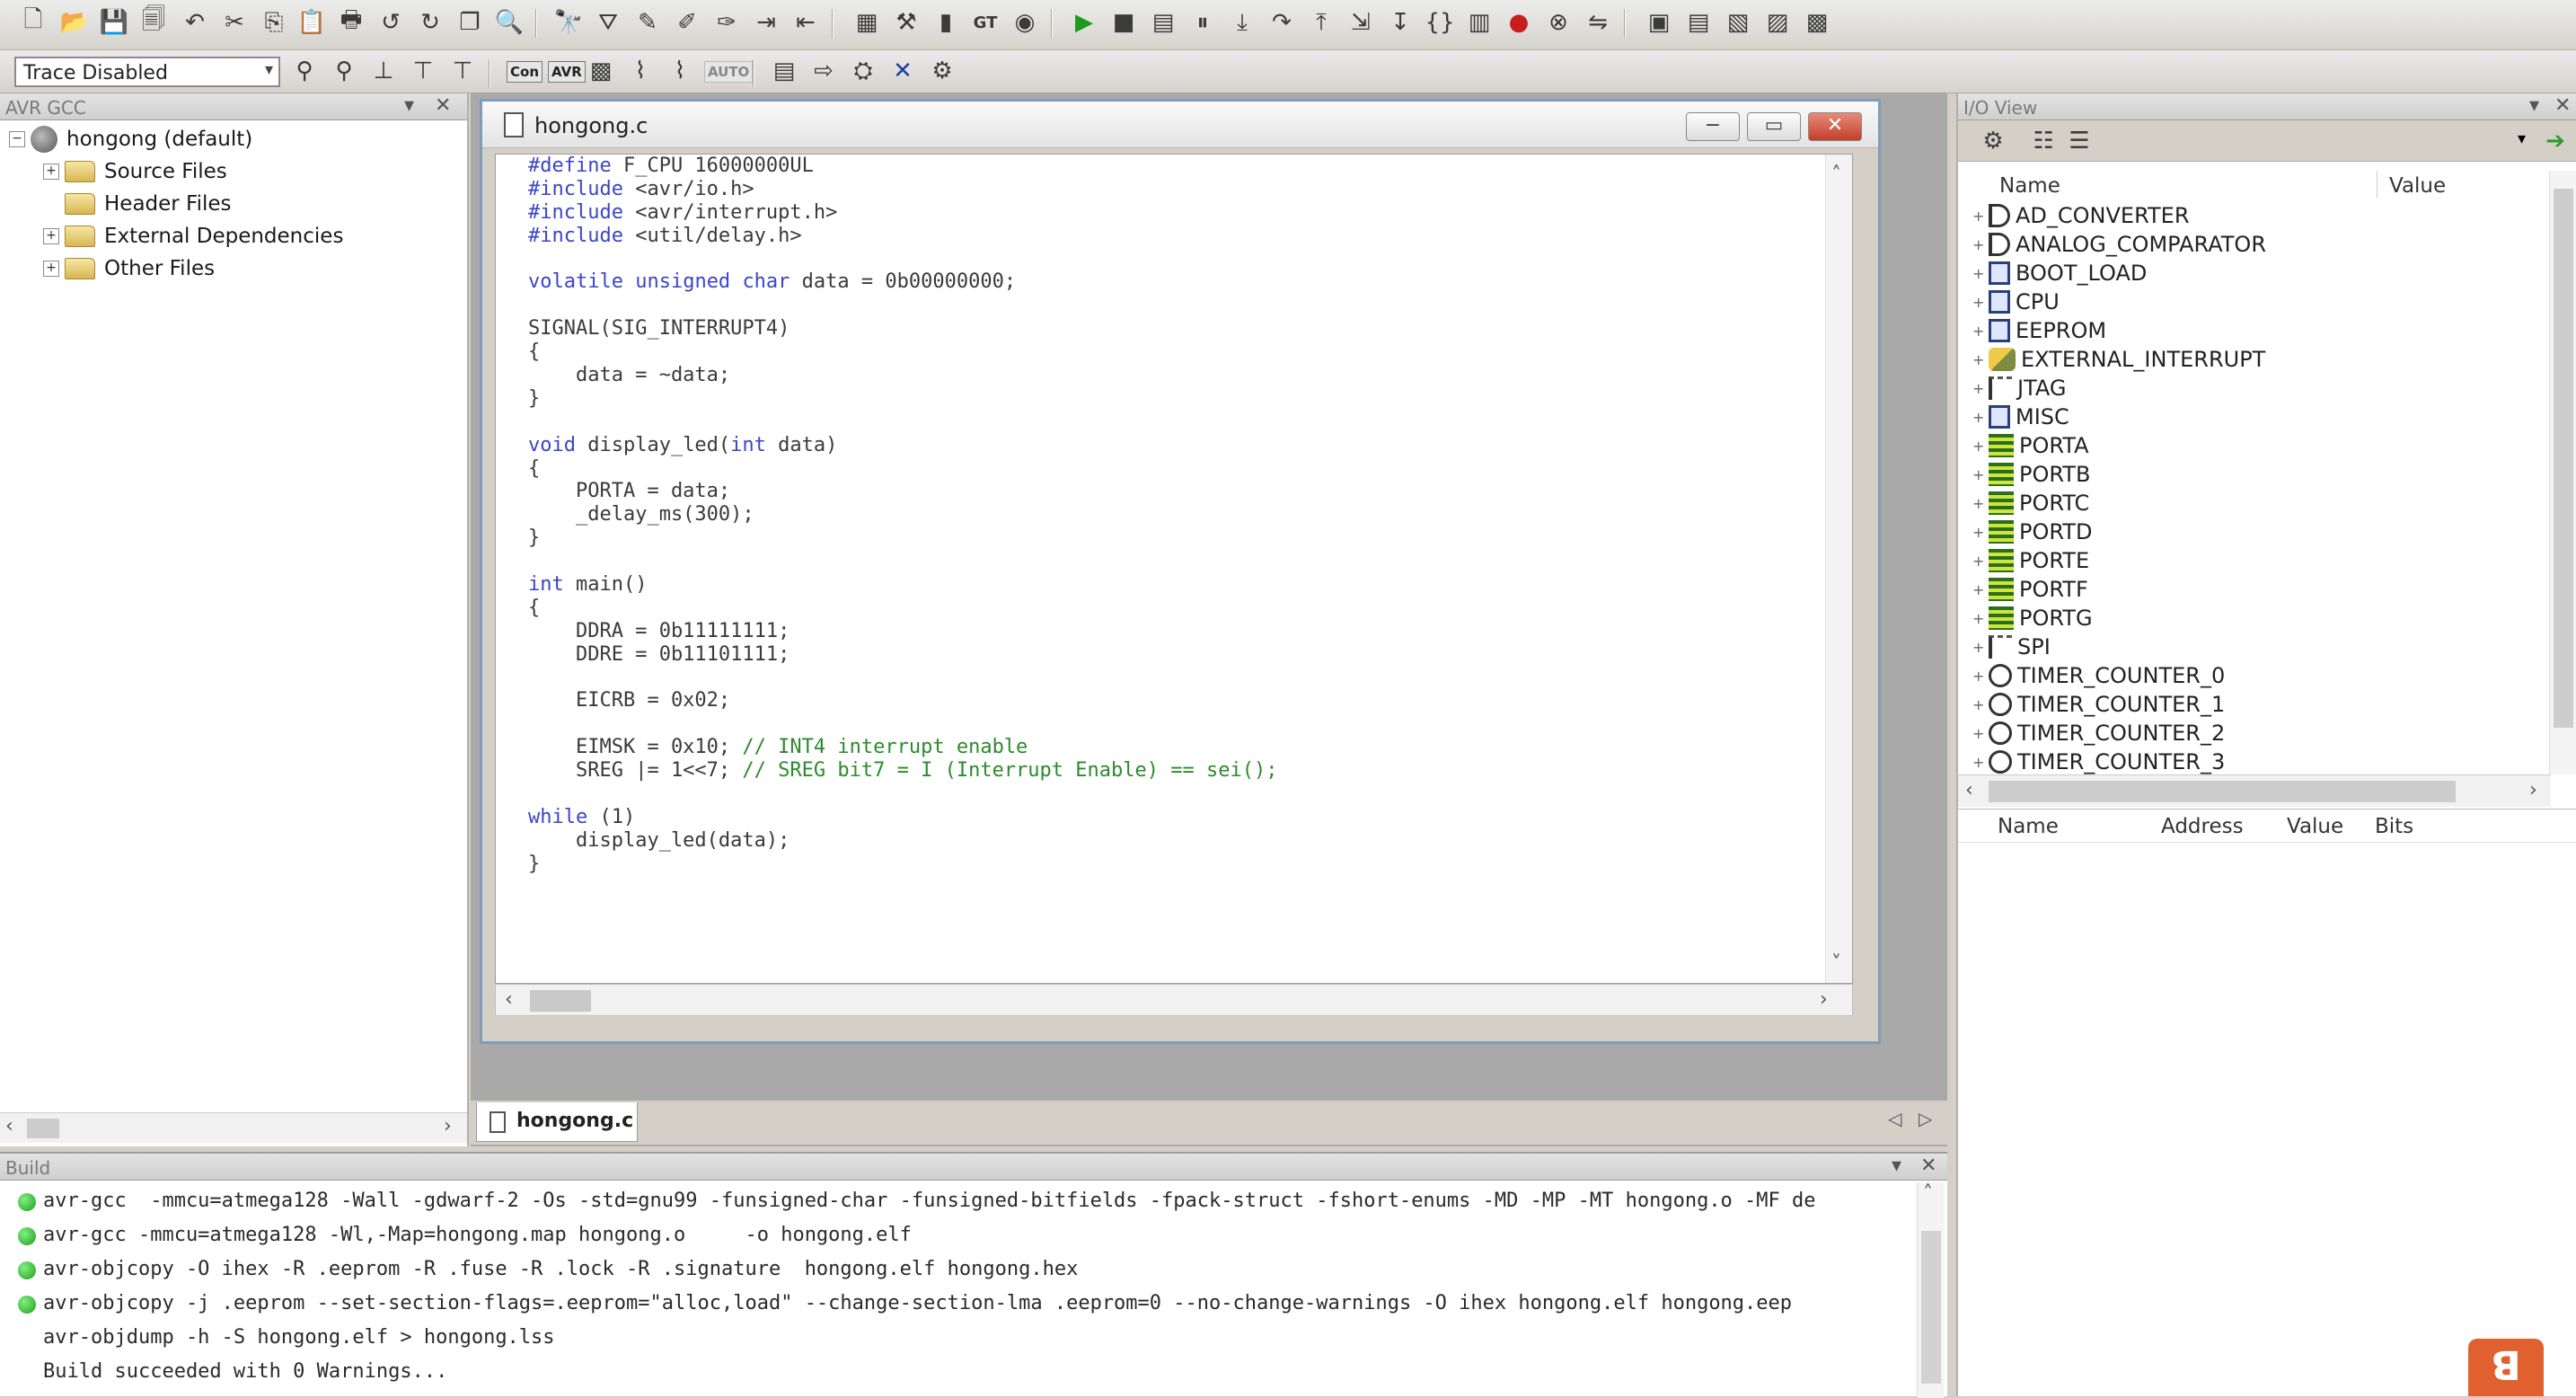 This screenshot has height=1398, width=2576. Describe the element at coordinates (1835, 127) in the screenshot. I see `close-button: ✕` at that location.